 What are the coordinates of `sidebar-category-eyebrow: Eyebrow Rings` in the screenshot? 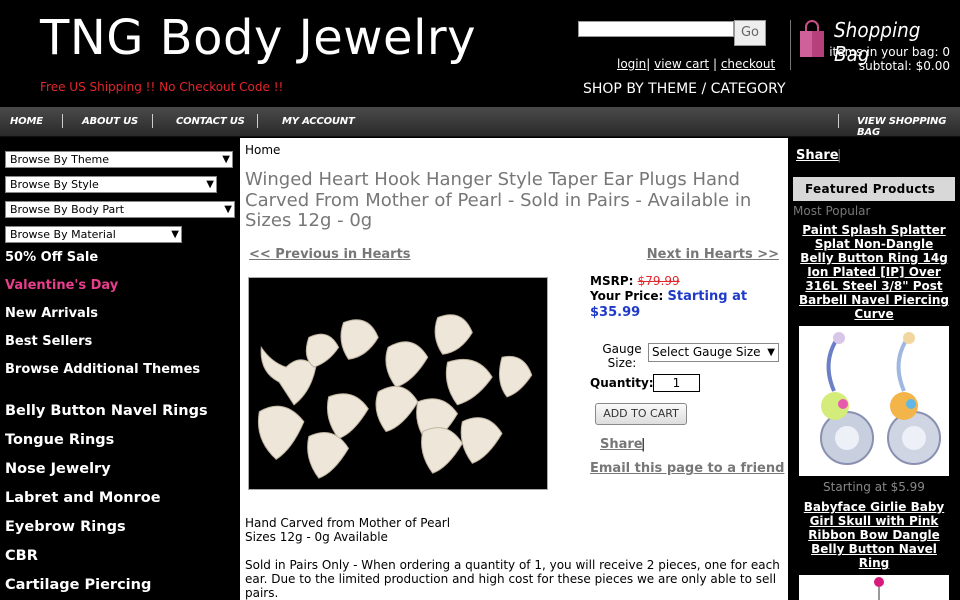 It's located at (65, 527).